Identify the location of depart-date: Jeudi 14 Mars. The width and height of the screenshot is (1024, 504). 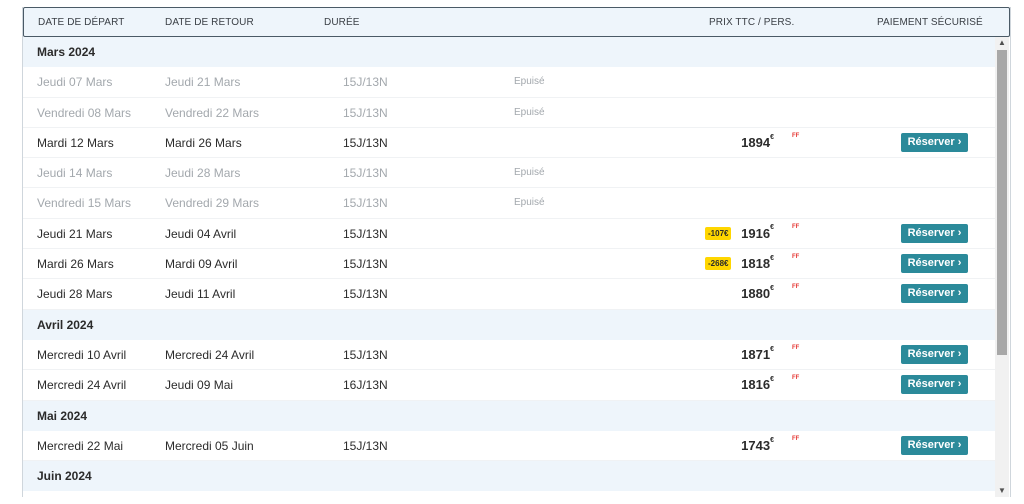
(75, 173).